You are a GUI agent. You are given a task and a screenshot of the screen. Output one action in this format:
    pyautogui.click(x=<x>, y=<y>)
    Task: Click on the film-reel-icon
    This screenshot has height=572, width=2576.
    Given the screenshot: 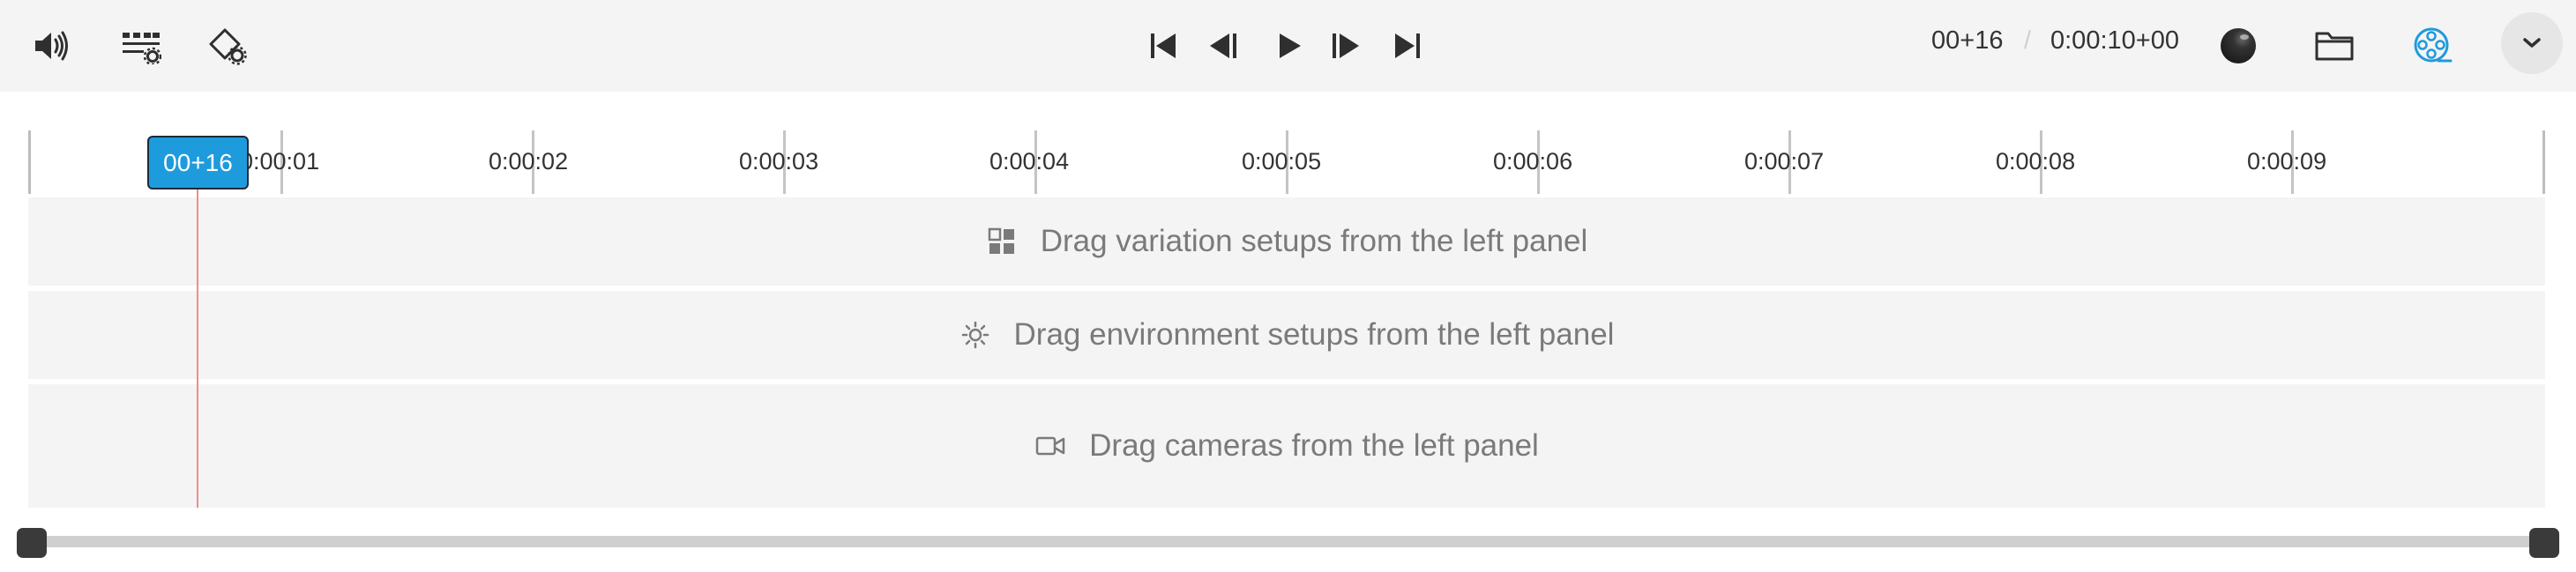 What is the action you would take?
    pyautogui.click(x=2432, y=45)
    